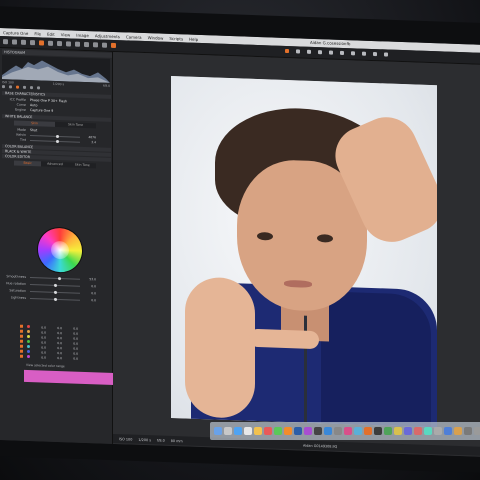  What do you see at coordinates (338, 431) in the screenshot?
I see `settings-icon` at bounding box center [338, 431].